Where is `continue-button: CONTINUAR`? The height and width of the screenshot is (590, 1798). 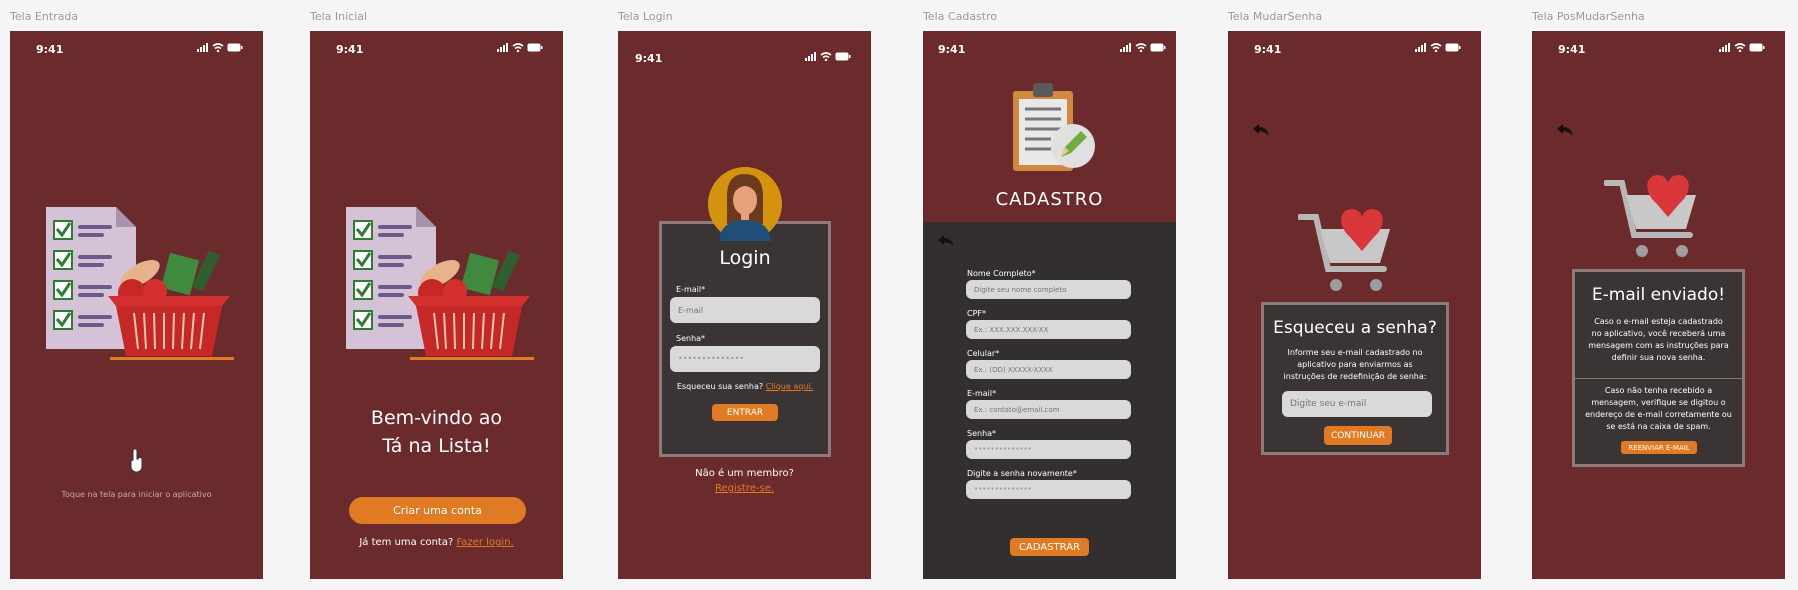
continue-button: CONTINUAR is located at coordinates (1358, 435).